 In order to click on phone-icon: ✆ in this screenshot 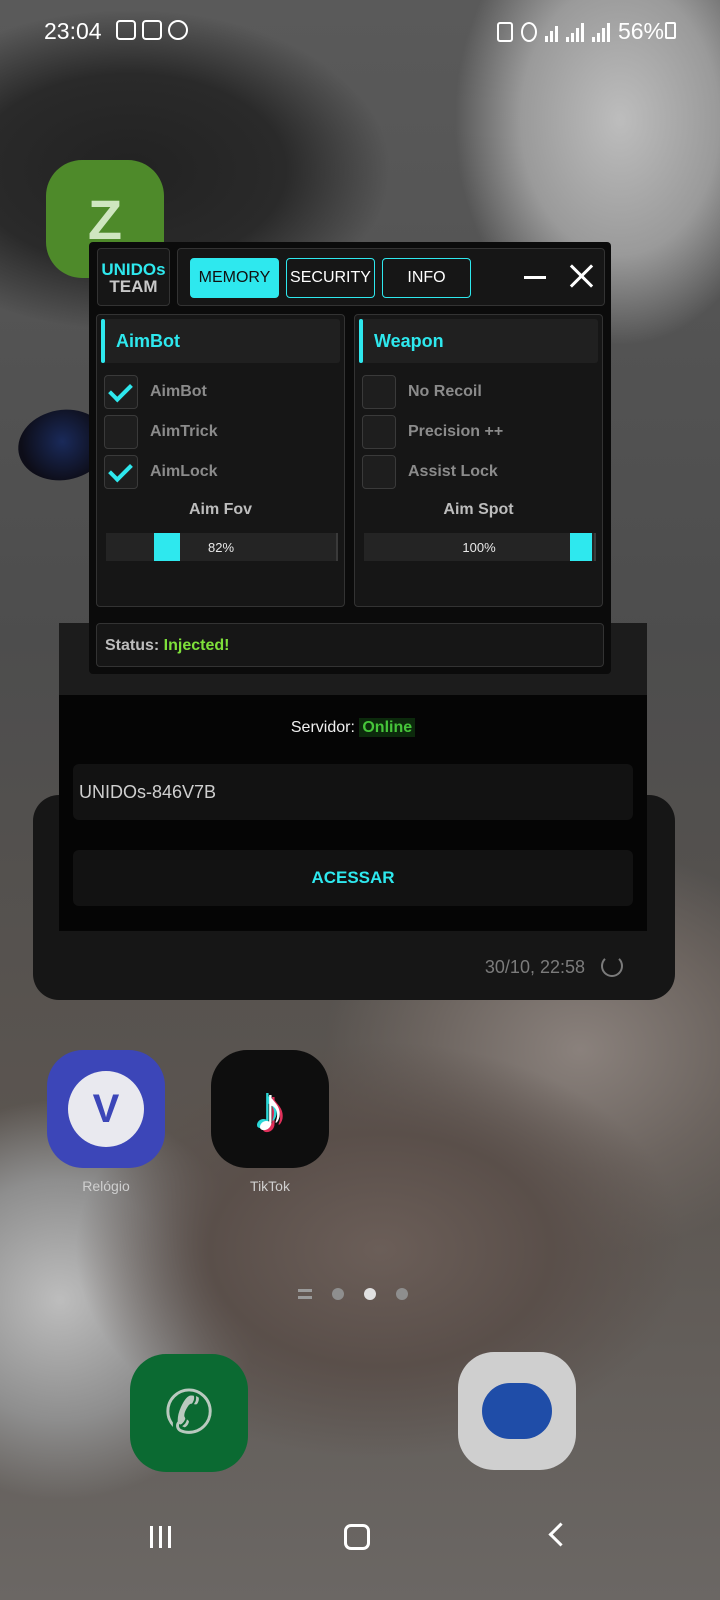, I will do `click(189, 1413)`.